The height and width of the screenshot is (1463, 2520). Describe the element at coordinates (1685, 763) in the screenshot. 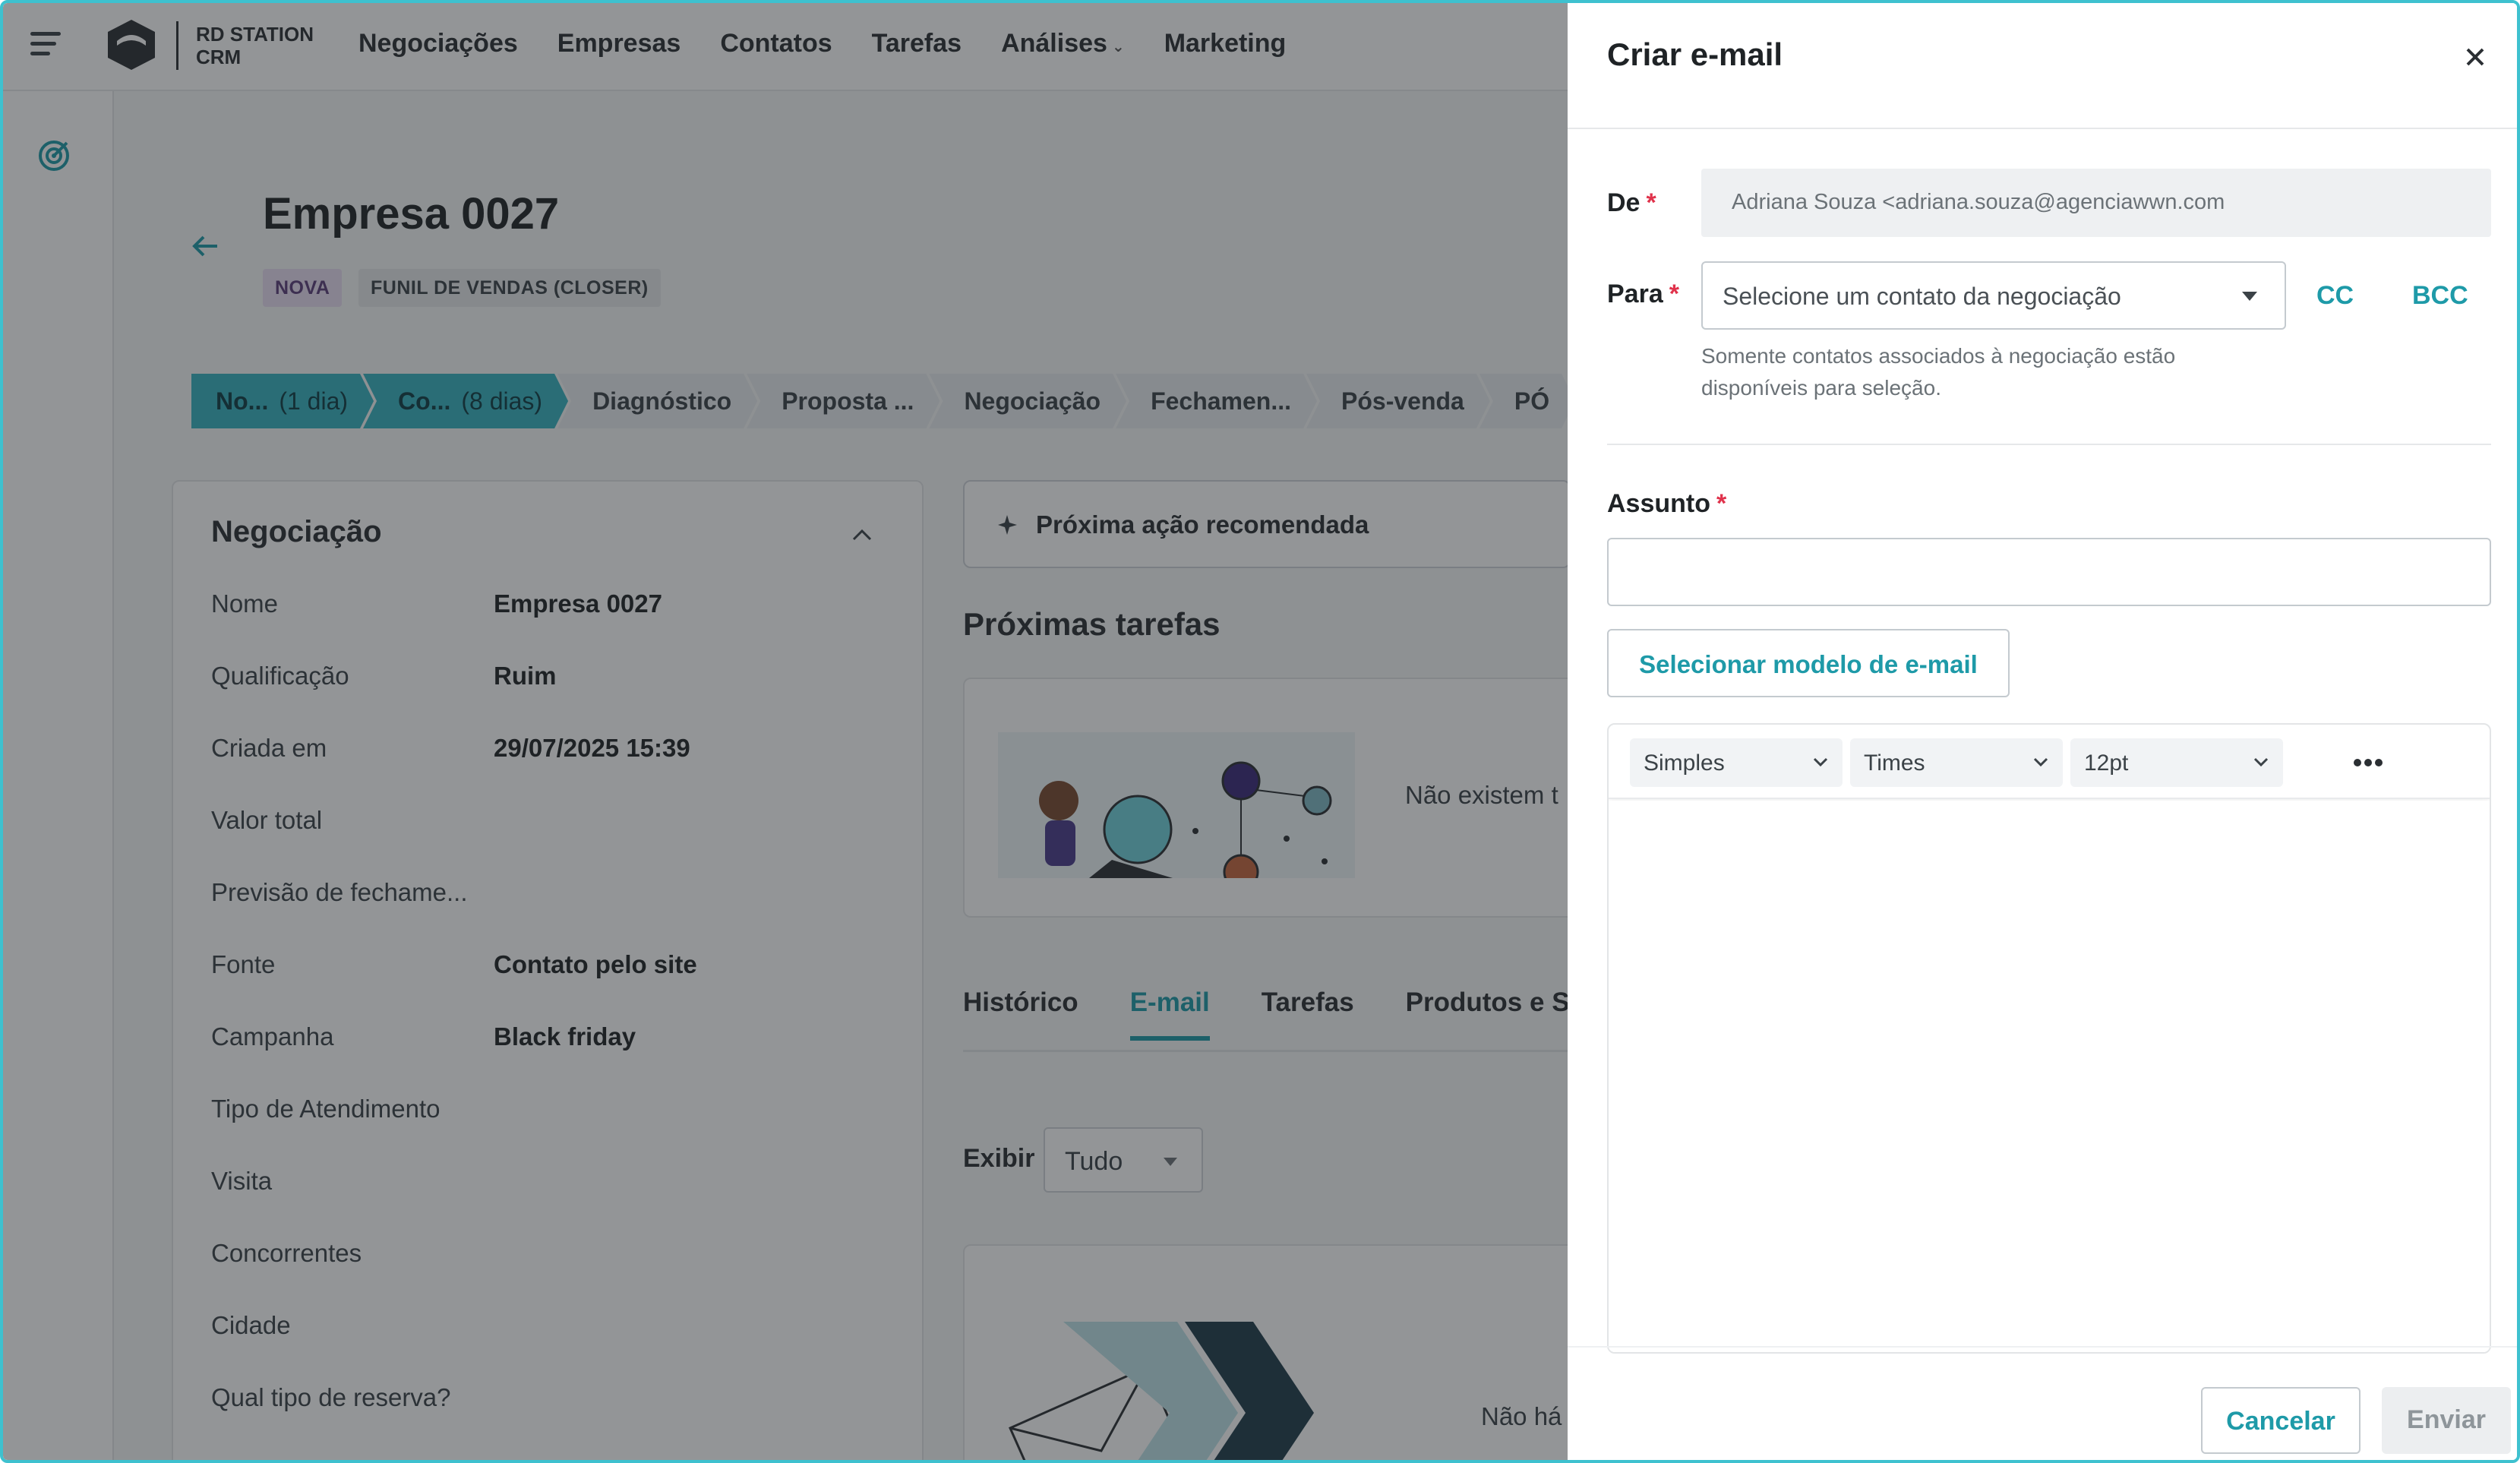

I see `format-value: Simples` at that location.